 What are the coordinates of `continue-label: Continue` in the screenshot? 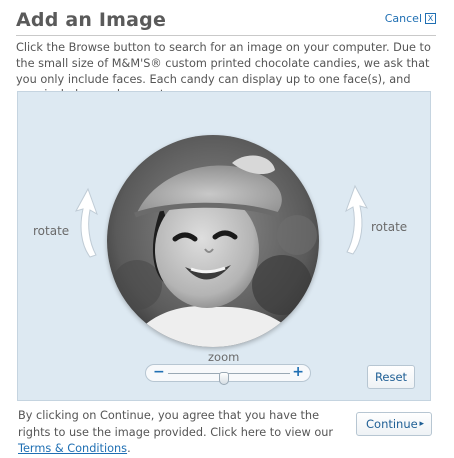 It's located at (392, 424).